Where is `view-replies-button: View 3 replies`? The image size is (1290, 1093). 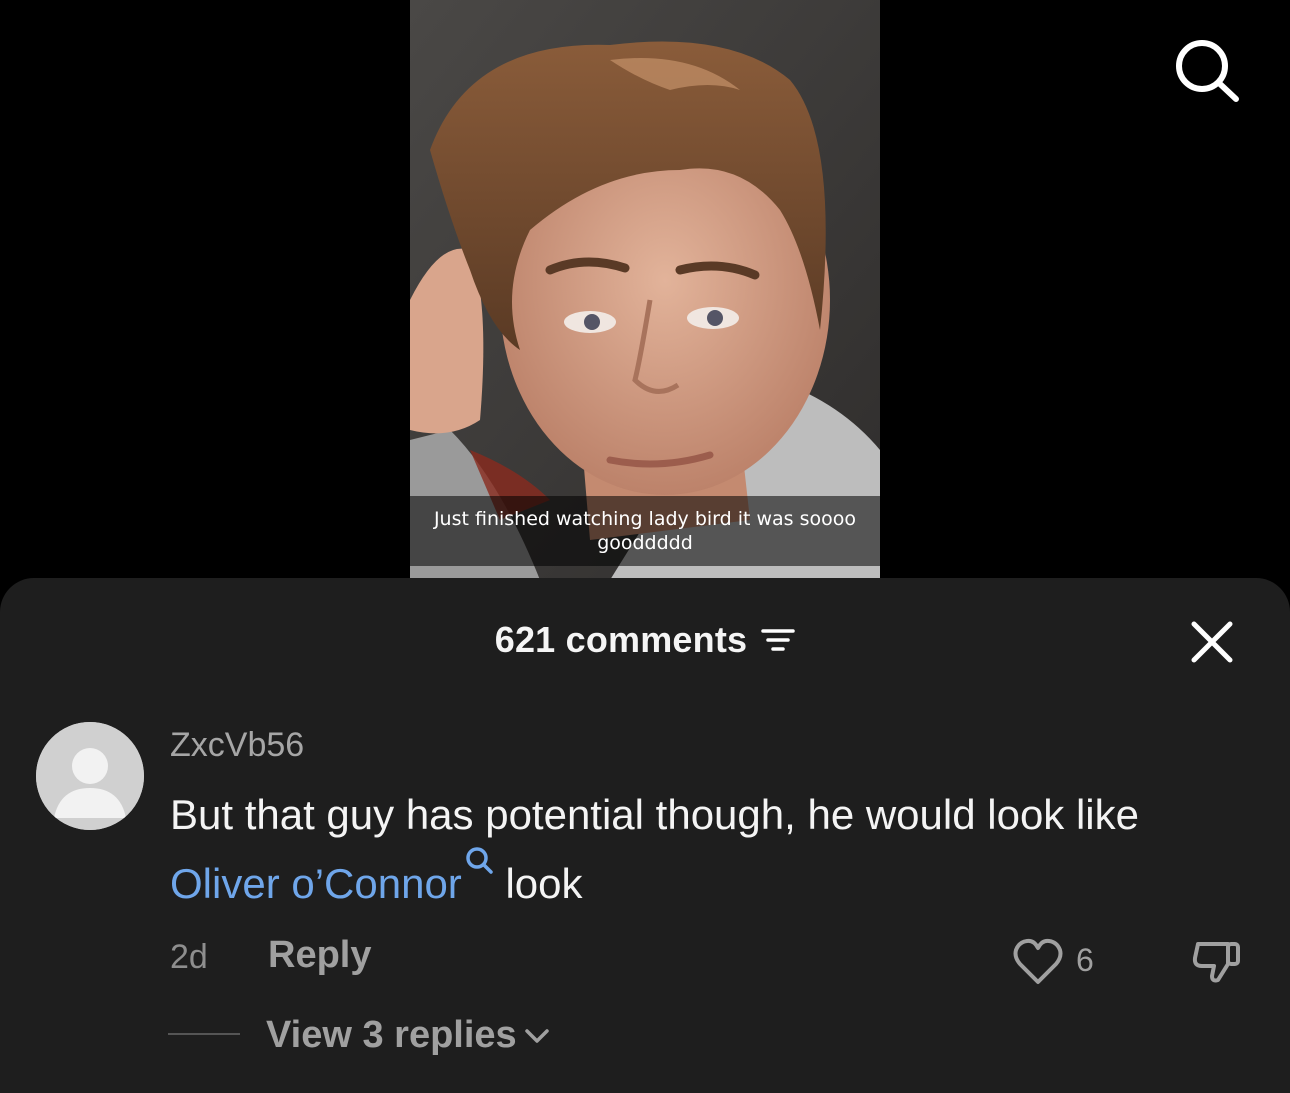 view-replies-button: View 3 replies is located at coordinates (408, 1035).